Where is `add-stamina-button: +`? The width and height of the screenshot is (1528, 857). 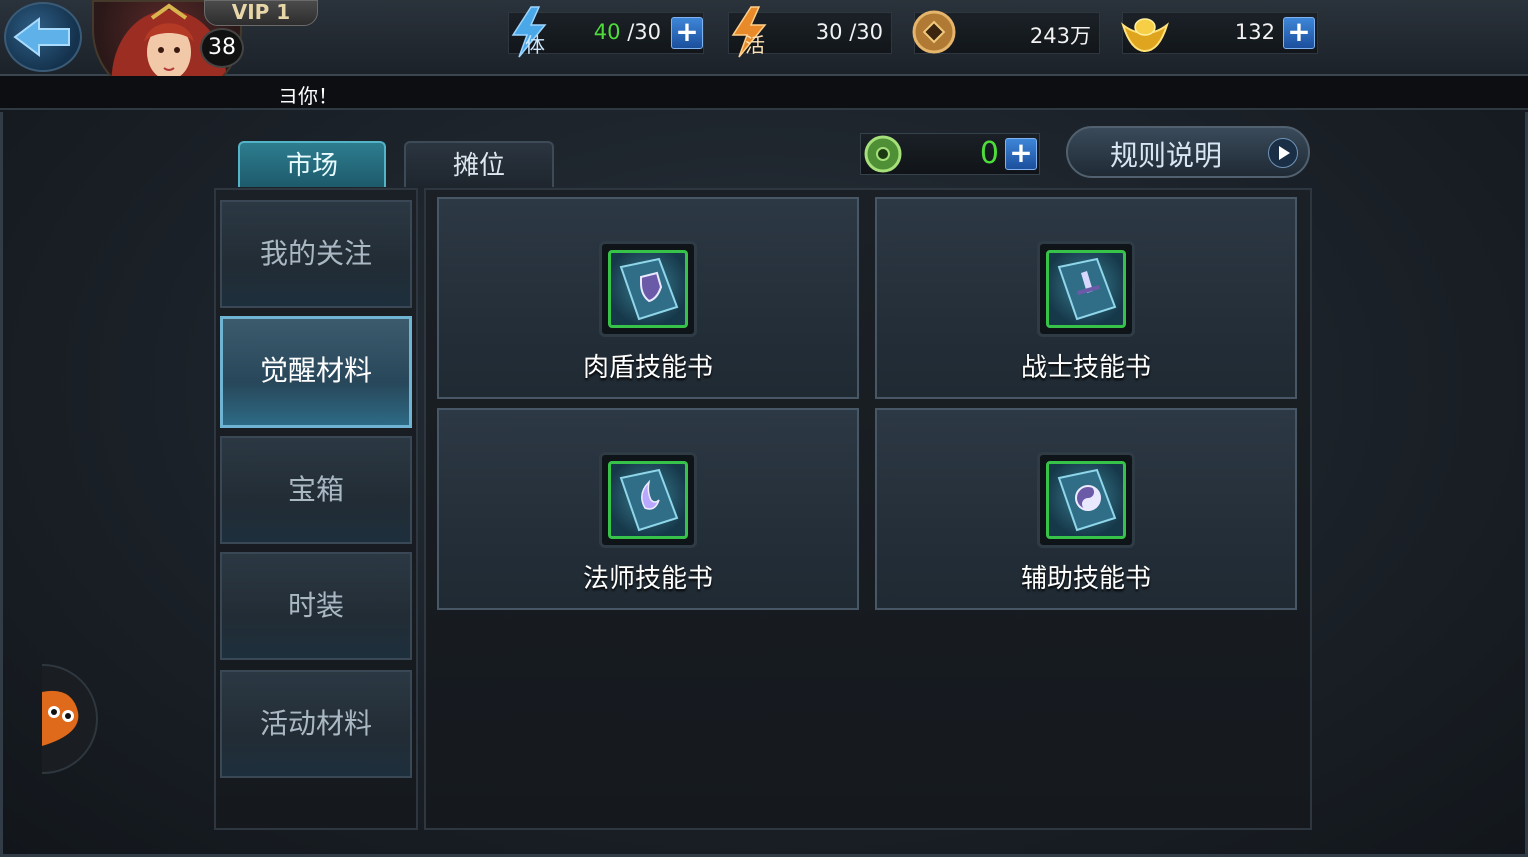 add-stamina-button: + is located at coordinates (687, 33).